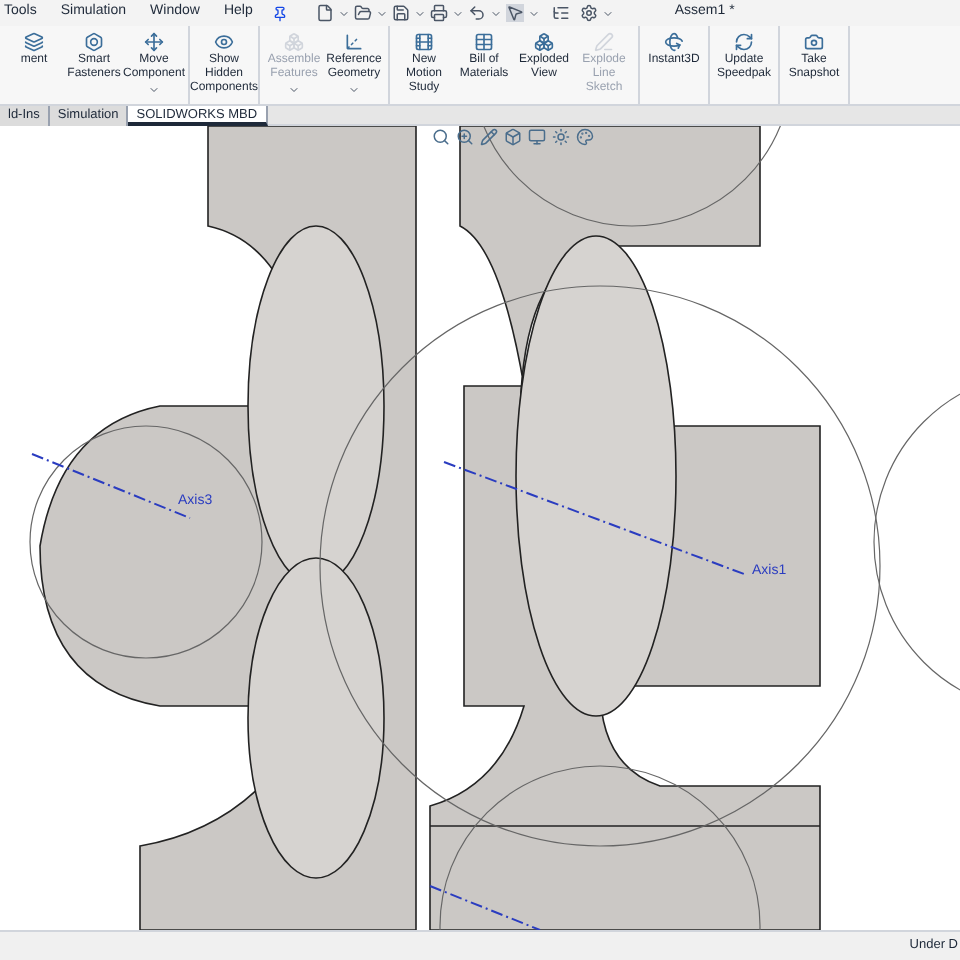 Image resolution: width=960 pixels, height=960 pixels. What do you see at coordinates (561, 13) in the screenshot?
I see `list-icon` at bounding box center [561, 13].